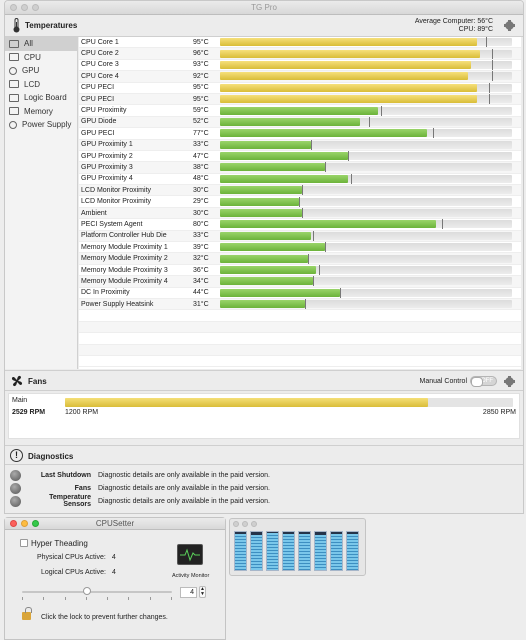 This screenshot has width=526, height=640. Describe the element at coordinates (41, 98) in the screenshot. I see `sidebar-item-logic-board: Logic Board` at that location.